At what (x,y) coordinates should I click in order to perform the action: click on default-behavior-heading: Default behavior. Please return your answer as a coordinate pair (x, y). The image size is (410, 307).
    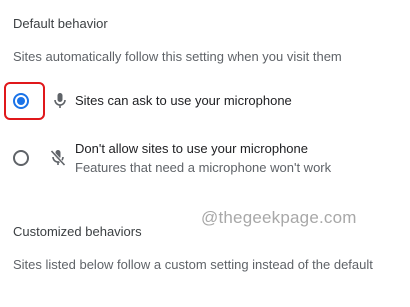
    Looking at the image, I should click on (60, 23).